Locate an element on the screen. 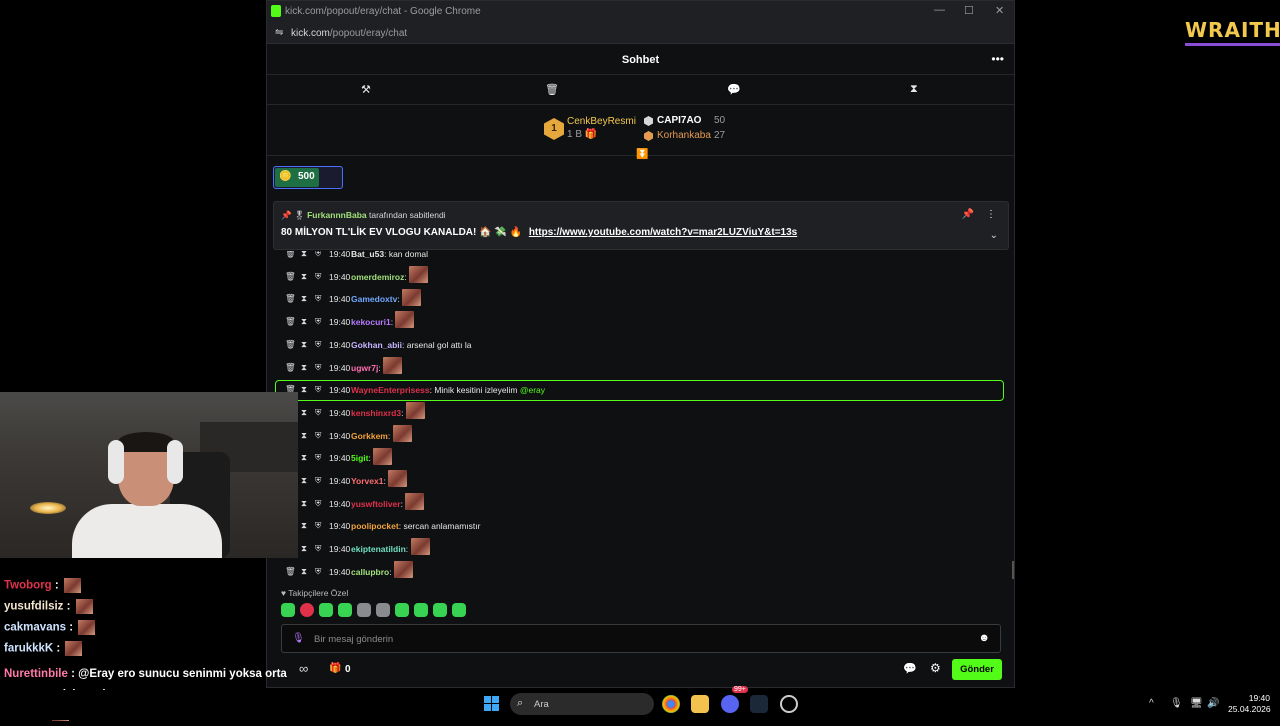 Image resolution: width=1280 pixels, height=726 pixels. message-mention: @eray is located at coordinates (532, 390).